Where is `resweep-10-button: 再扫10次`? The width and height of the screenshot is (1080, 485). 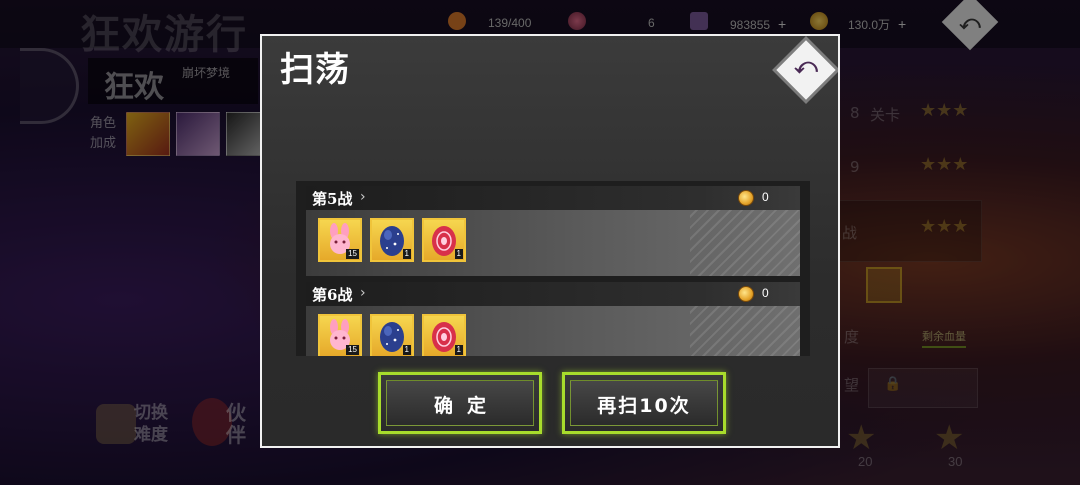 resweep-10-button: 再扫10次 is located at coordinates (644, 403).